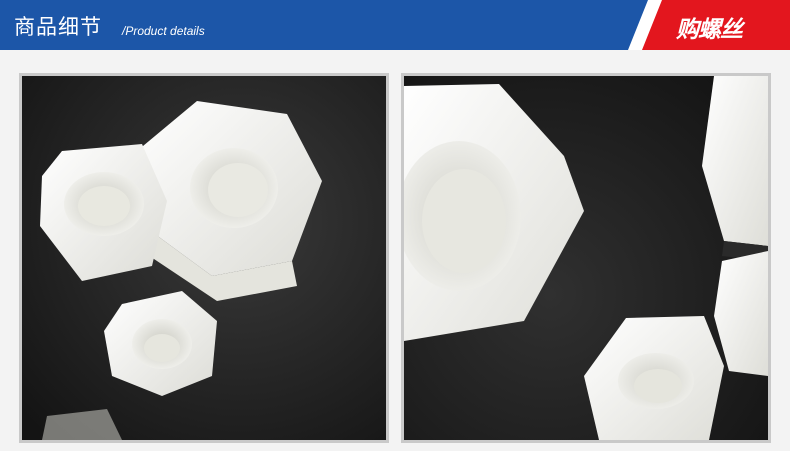 This screenshot has height=451, width=790. What do you see at coordinates (58, 27) in the screenshot?
I see `section-title: 商品细节` at bounding box center [58, 27].